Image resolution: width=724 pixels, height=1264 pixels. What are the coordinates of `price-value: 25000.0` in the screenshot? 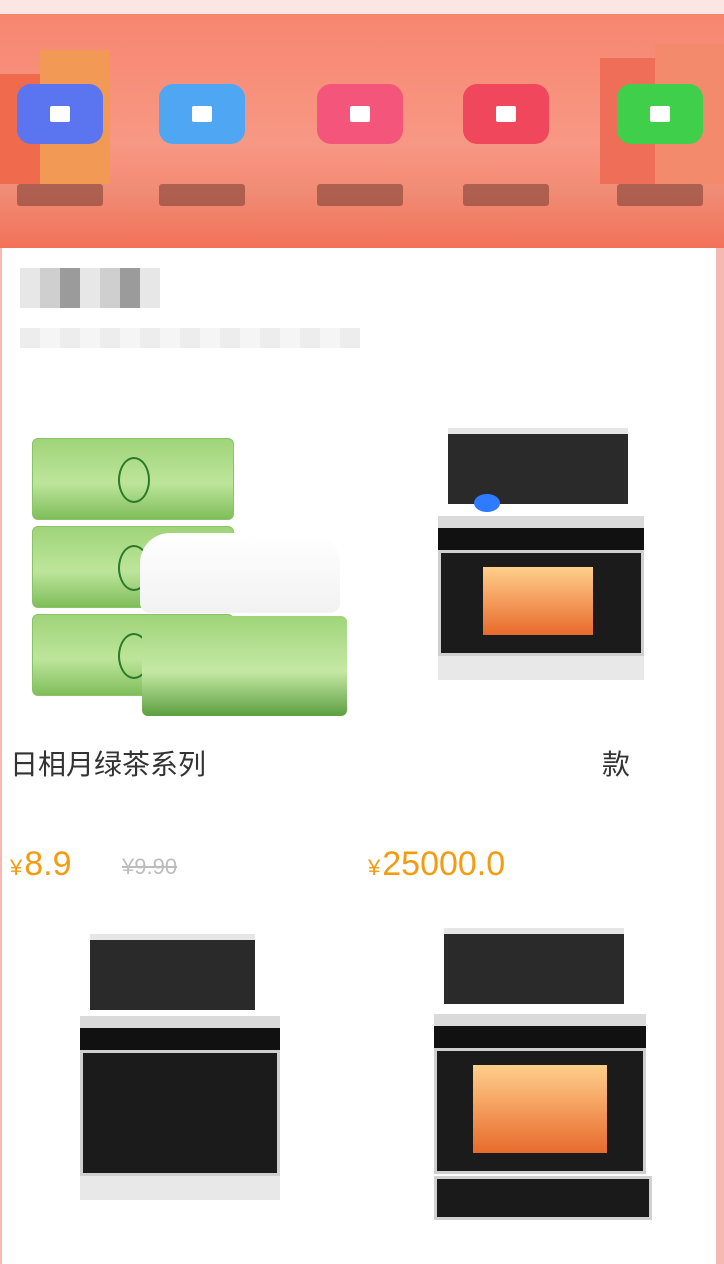 It's located at (444, 864).